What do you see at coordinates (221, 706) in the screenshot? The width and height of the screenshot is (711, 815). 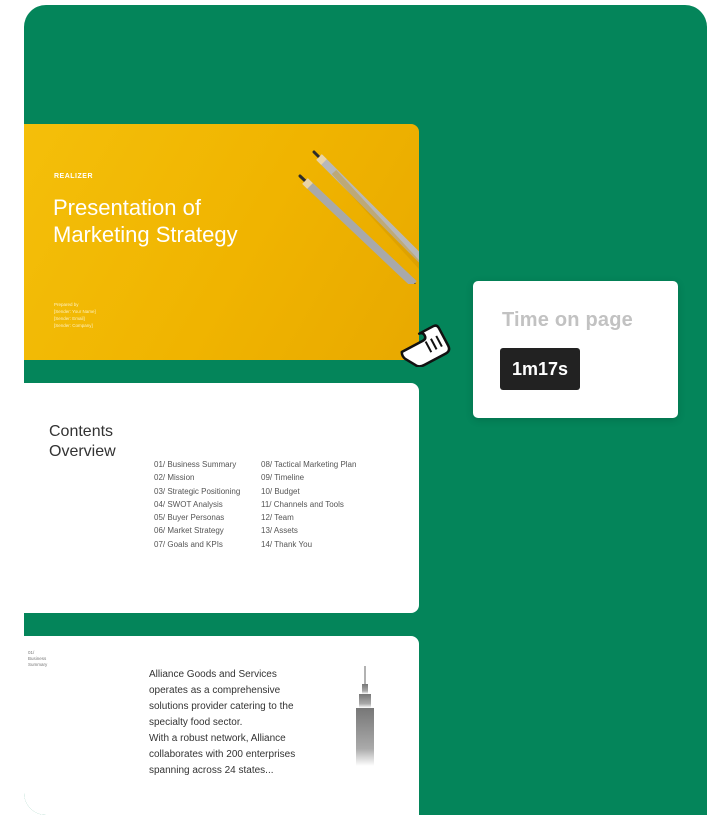 I see `body-line: solutions provider catering to the` at bounding box center [221, 706].